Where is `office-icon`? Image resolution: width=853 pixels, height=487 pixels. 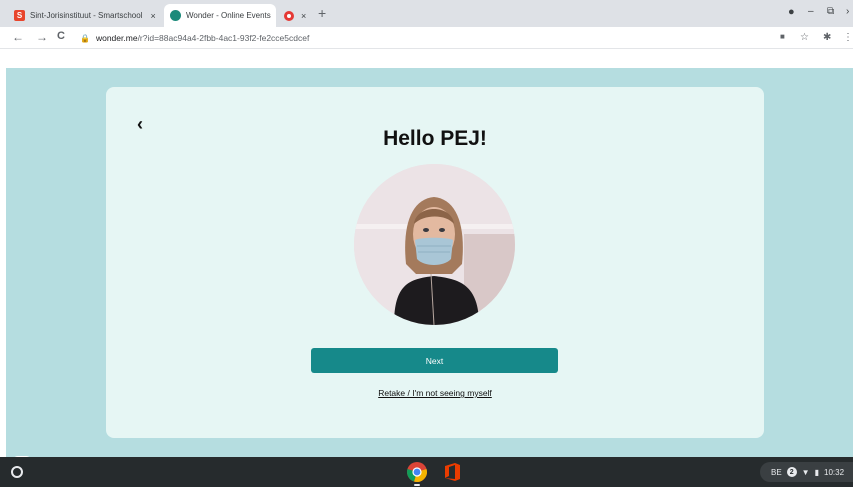 office-icon is located at coordinates (452, 472).